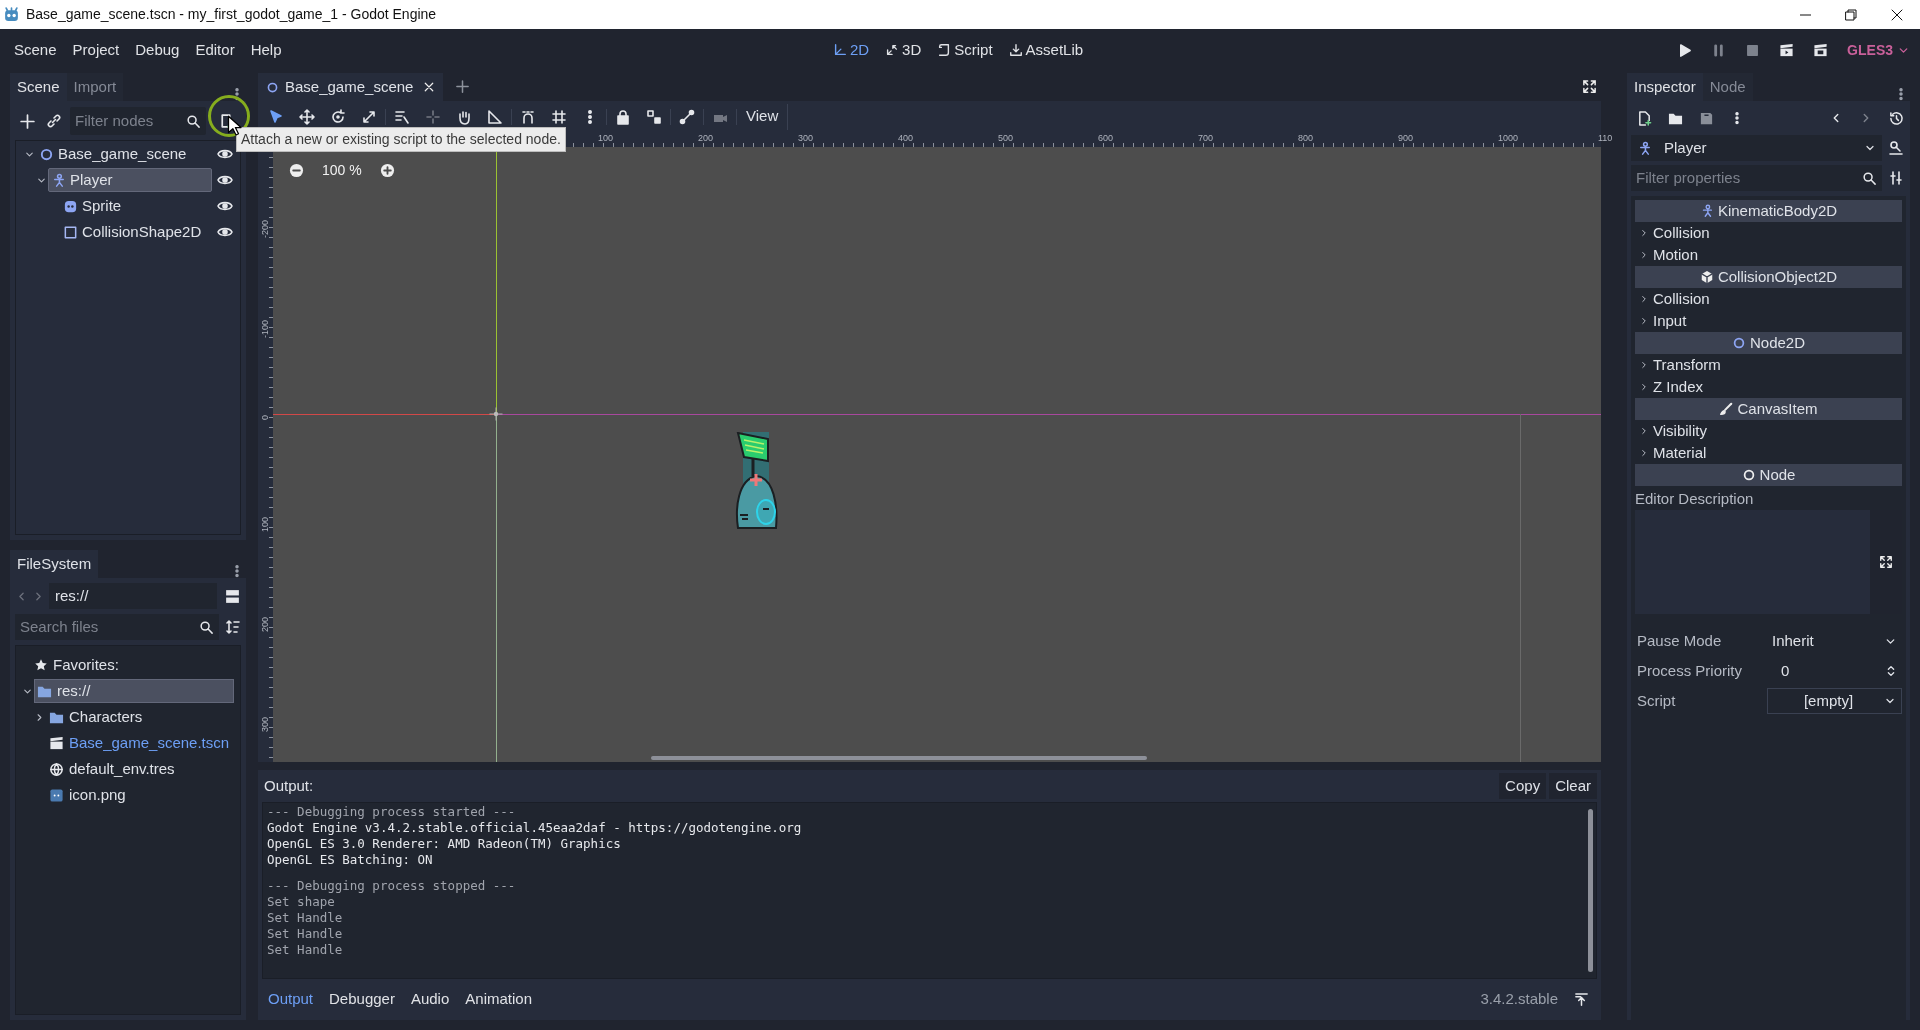 This screenshot has height=1030, width=1920. I want to click on object-selector: Player, so click(1756, 148).